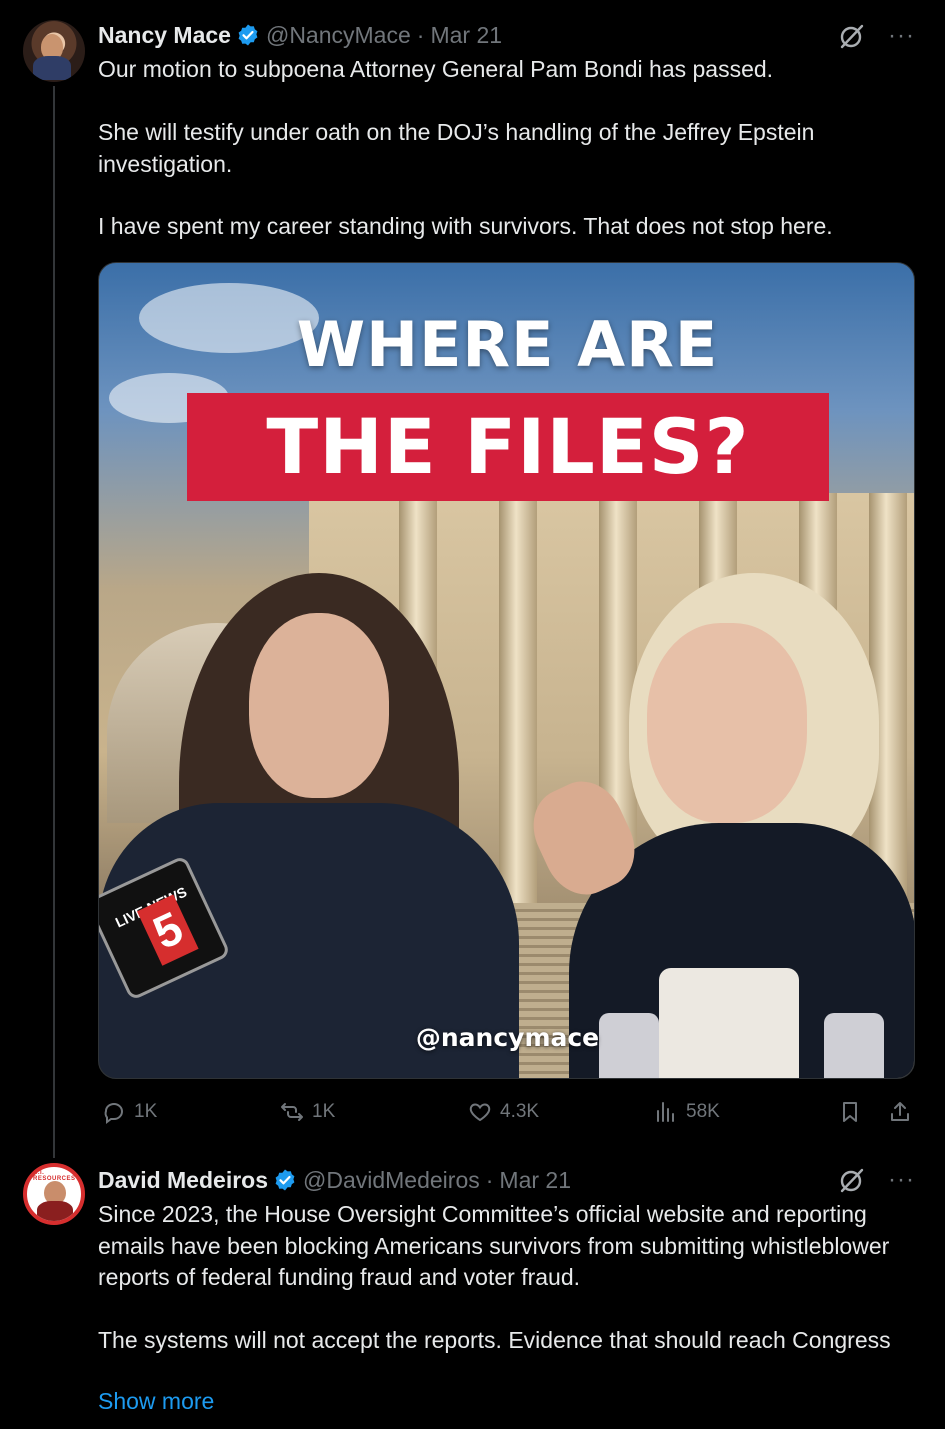 The height and width of the screenshot is (1429, 945). I want to click on image-headline-banner: THE FILES?, so click(508, 447).